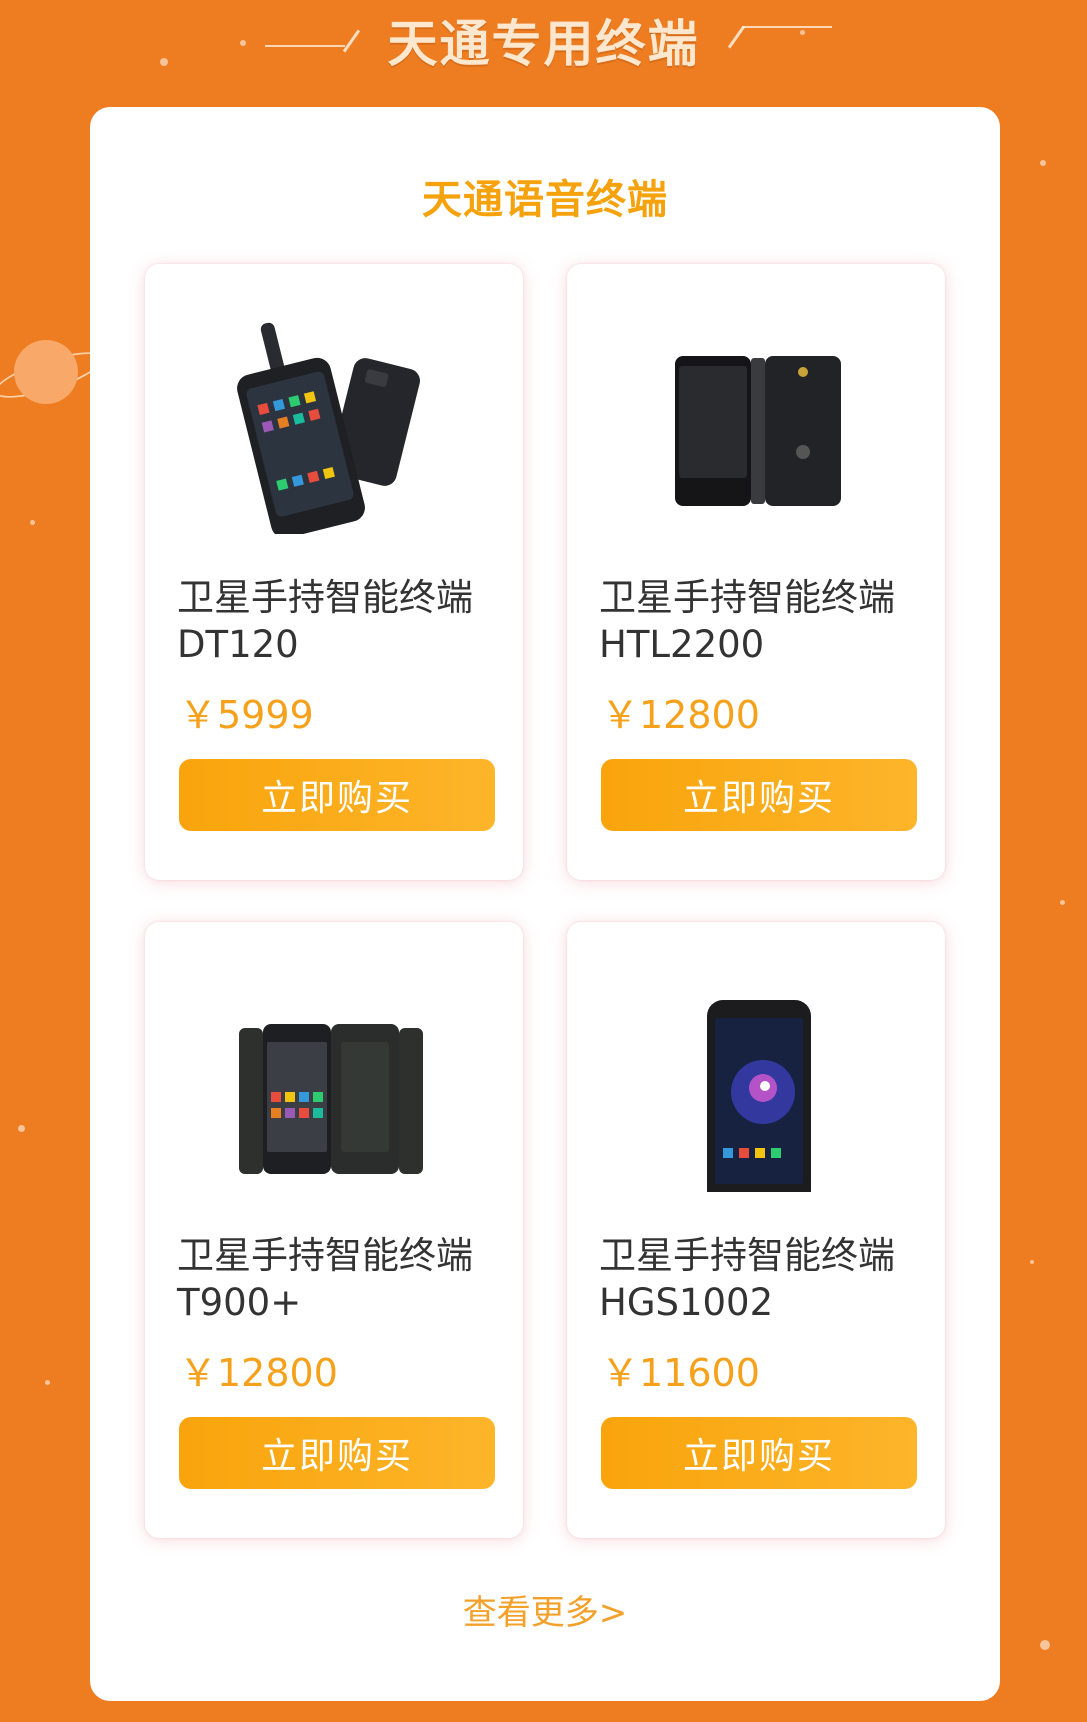 The height and width of the screenshot is (1722, 1087). Describe the element at coordinates (334, 1230) in the screenshot. I see `product-card: 卫星手持智能终端 T900+ ￥12800 立即购买` at that location.